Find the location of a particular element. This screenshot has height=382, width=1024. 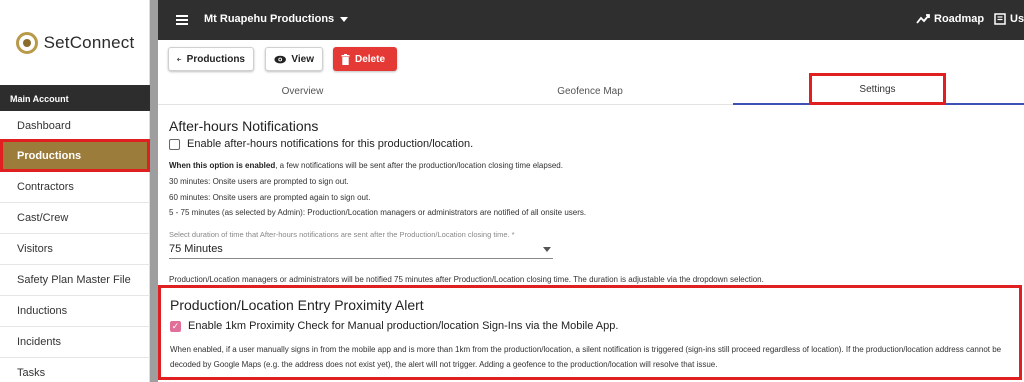

tab-settings: Settings is located at coordinates (877, 89).